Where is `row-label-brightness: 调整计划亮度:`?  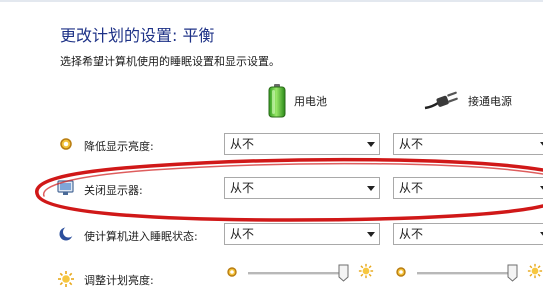
row-label-brightness: 调整计划亮度: is located at coordinates (119, 280).